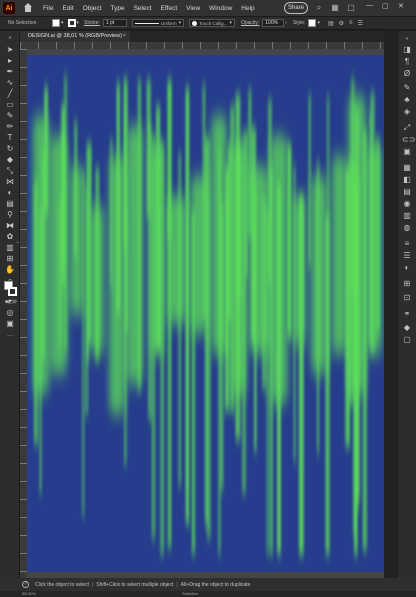 This screenshot has height=597, width=416. Describe the element at coordinates (10, 204) in the screenshot. I see `gradient-icon: ▤` at that location.